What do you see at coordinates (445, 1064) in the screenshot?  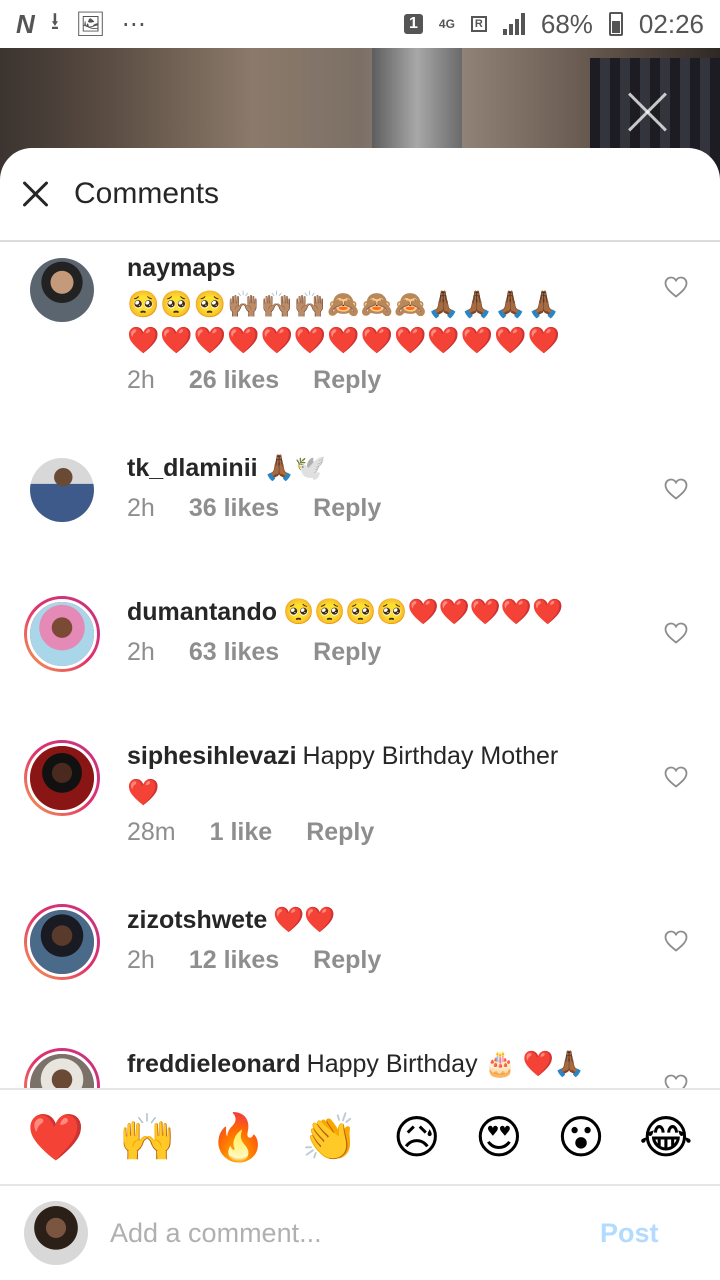 I see `comment-content: Happy Birthday 🎂 ❤️🙏🏾` at bounding box center [445, 1064].